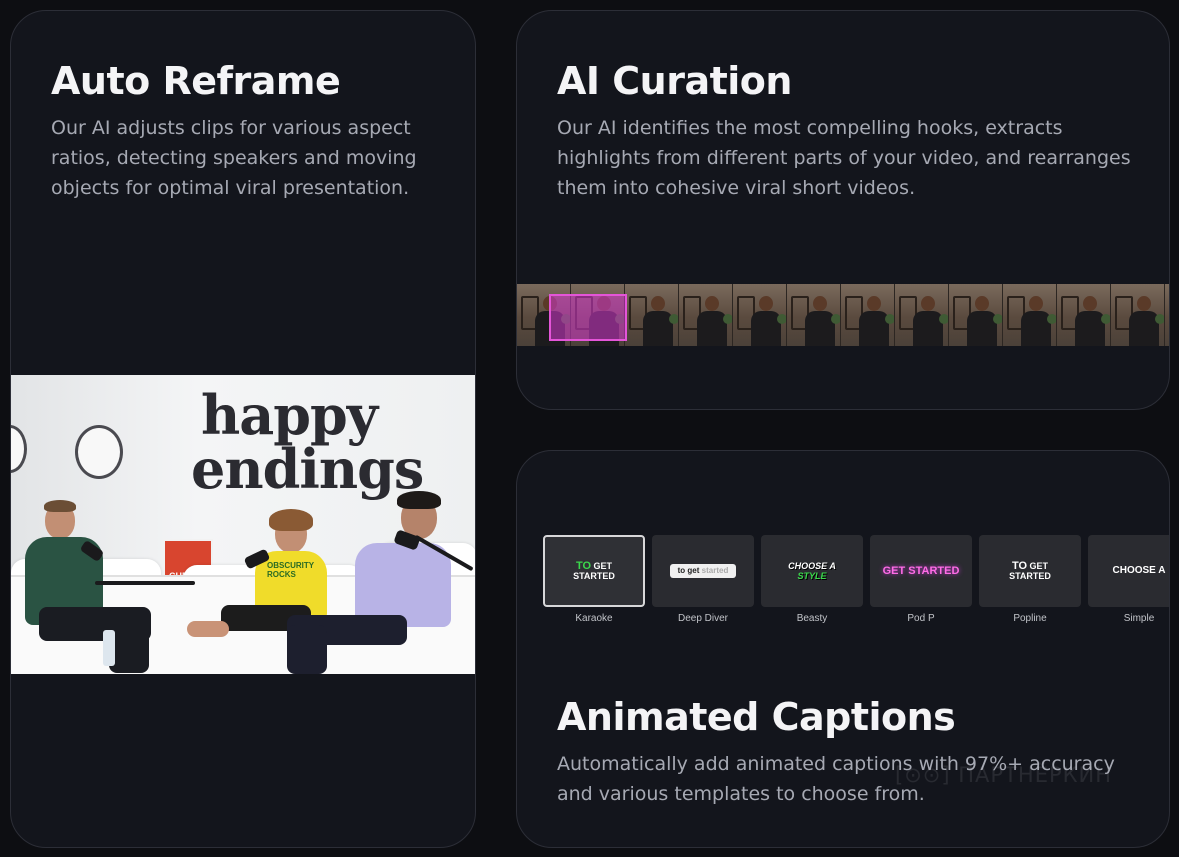 Image resolution: width=1179 pixels, height=857 pixels. What do you see at coordinates (99, 452) in the screenshot?
I see `wall-face-logo` at bounding box center [99, 452].